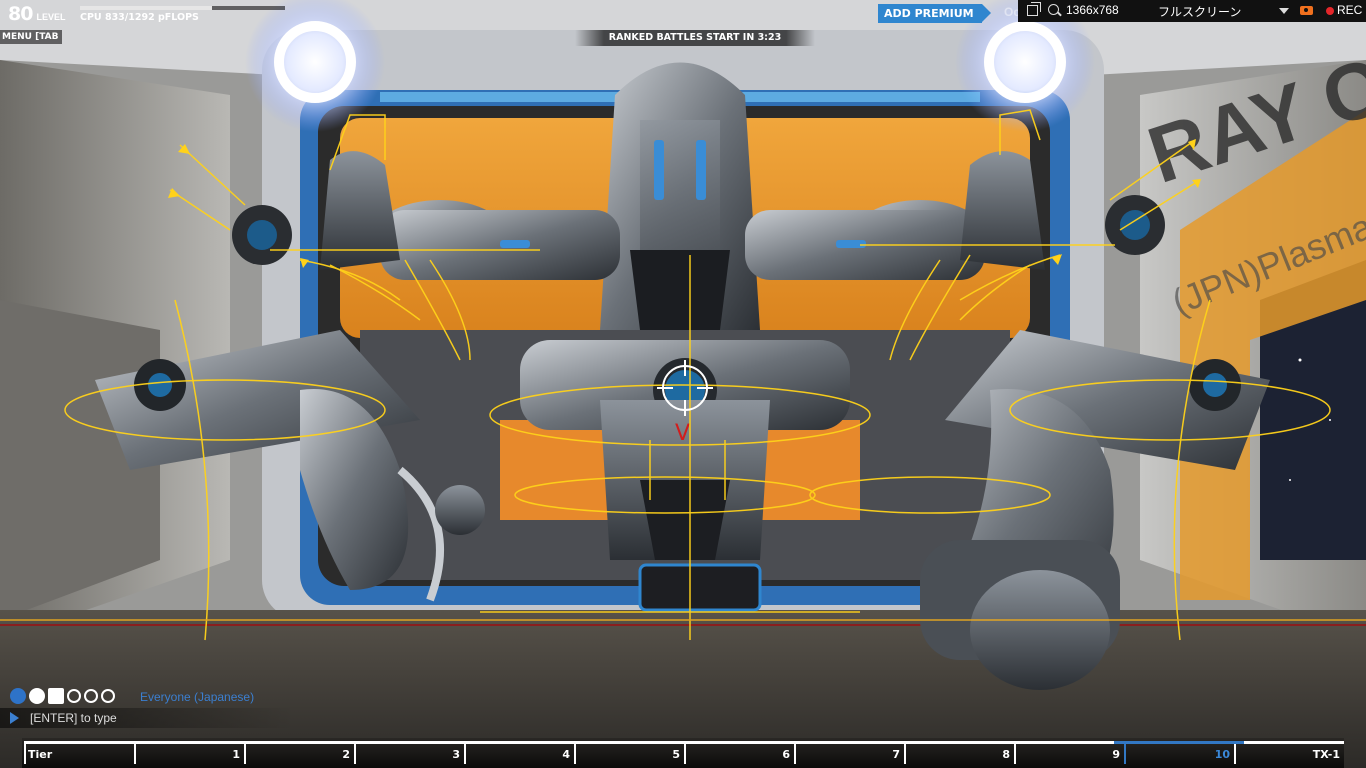 This screenshot has width=1366, height=768. What do you see at coordinates (1284, 11) in the screenshot?
I see `dropdown-icon` at bounding box center [1284, 11].